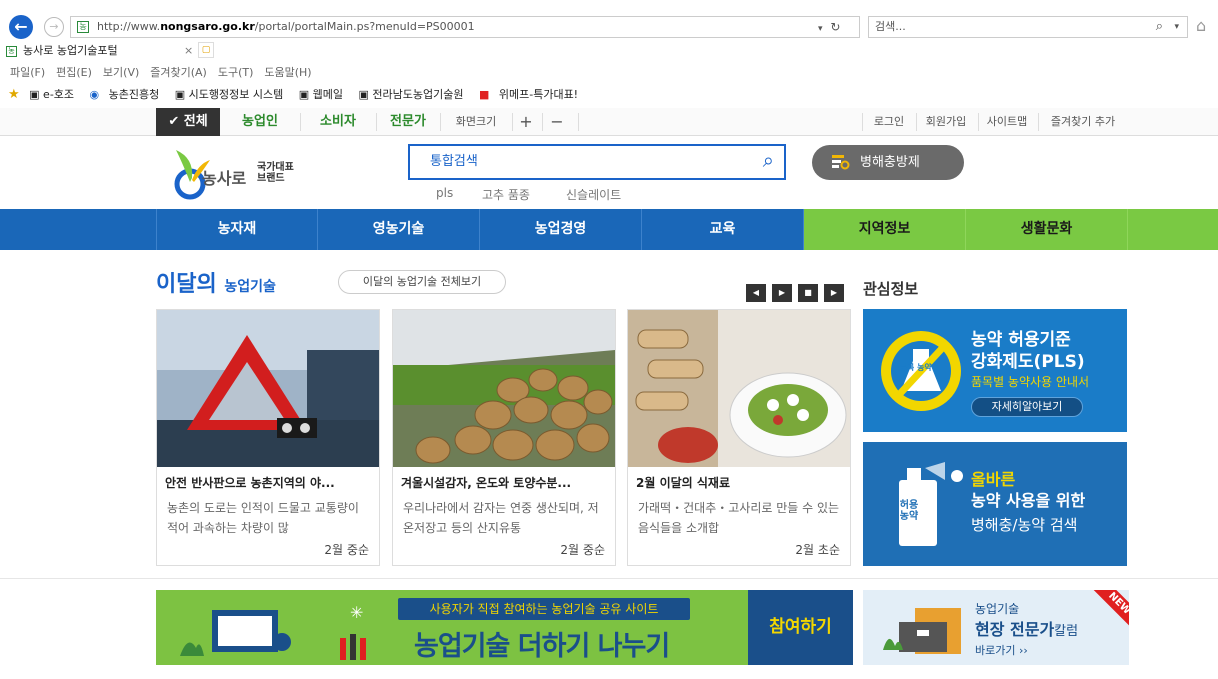 This screenshot has width=1218, height=679. Describe the element at coordinates (268, 388) in the screenshot. I see `tractor-reflector-image` at that location.